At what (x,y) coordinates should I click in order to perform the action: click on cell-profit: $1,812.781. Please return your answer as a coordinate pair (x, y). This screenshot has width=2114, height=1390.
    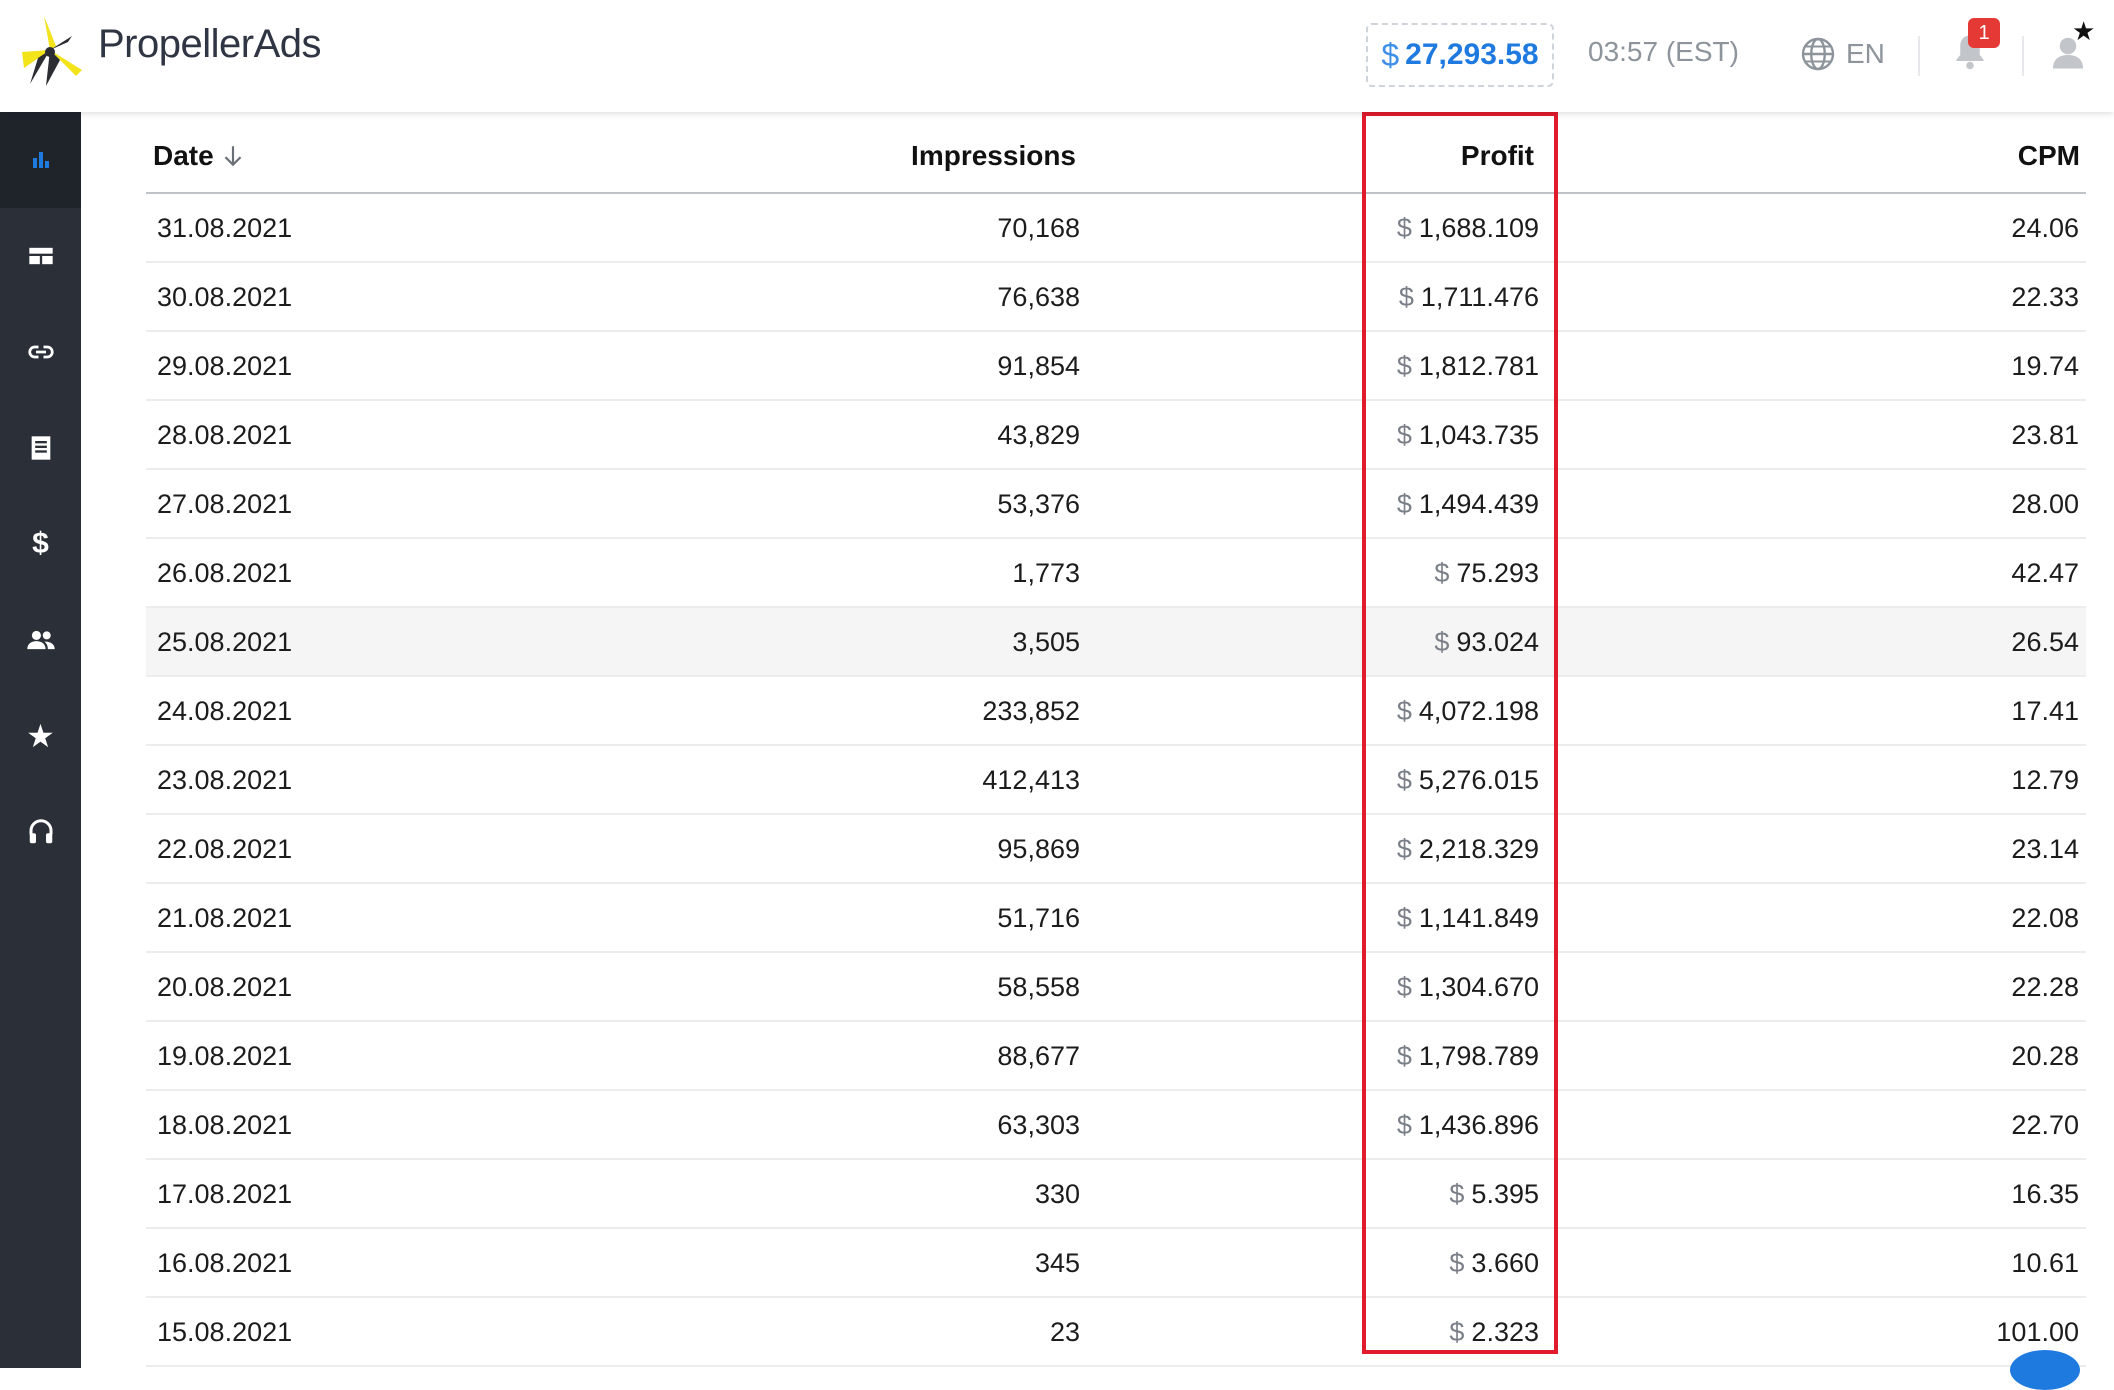
    Looking at the image, I should click on (1468, 366).